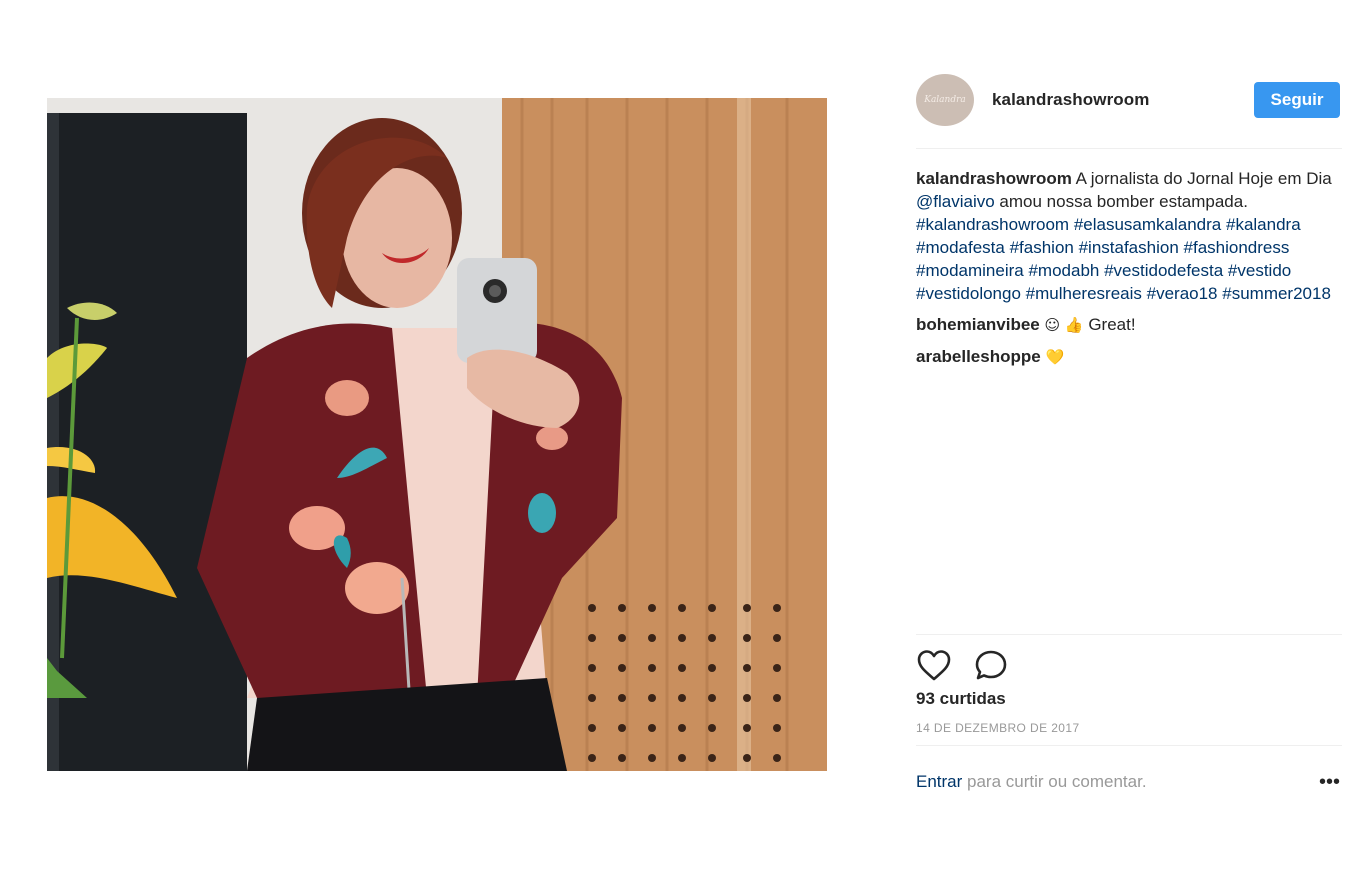 The image size is (1368, 870). Describe the element at coordinates (1329, 782) in the screenshot. I see `more-options-icon: •••` at that location.